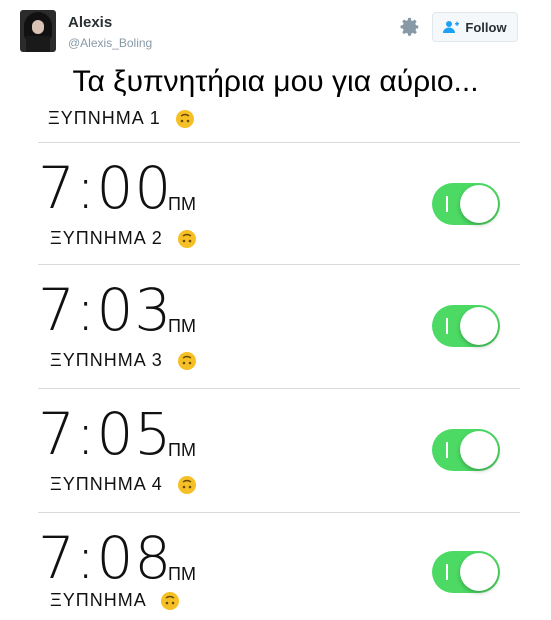 Image resolution: width=551 pixels, height=620 pixels. What do you see at coordinates (410, 27) in the screenshot?
I see `gear-icon` at bounding box center [410, 27].